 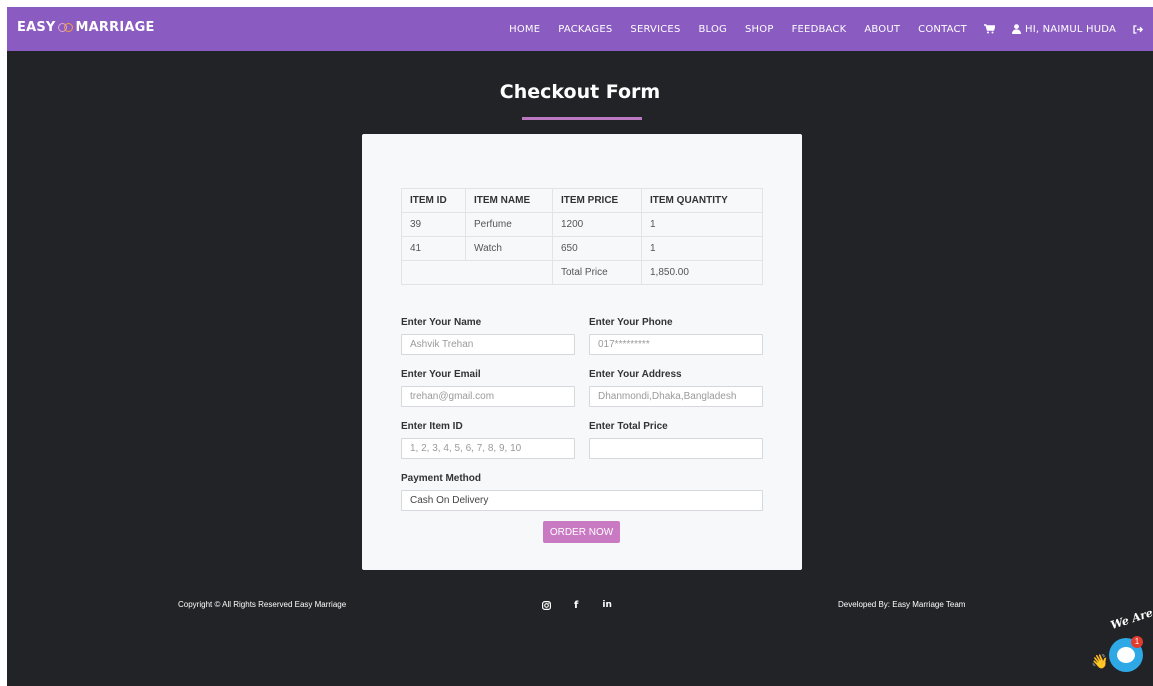 What do you see at coordinates (607, 605) in the screenshot?
I see `linkedin-icon: in` at bounding box center [607, 605].